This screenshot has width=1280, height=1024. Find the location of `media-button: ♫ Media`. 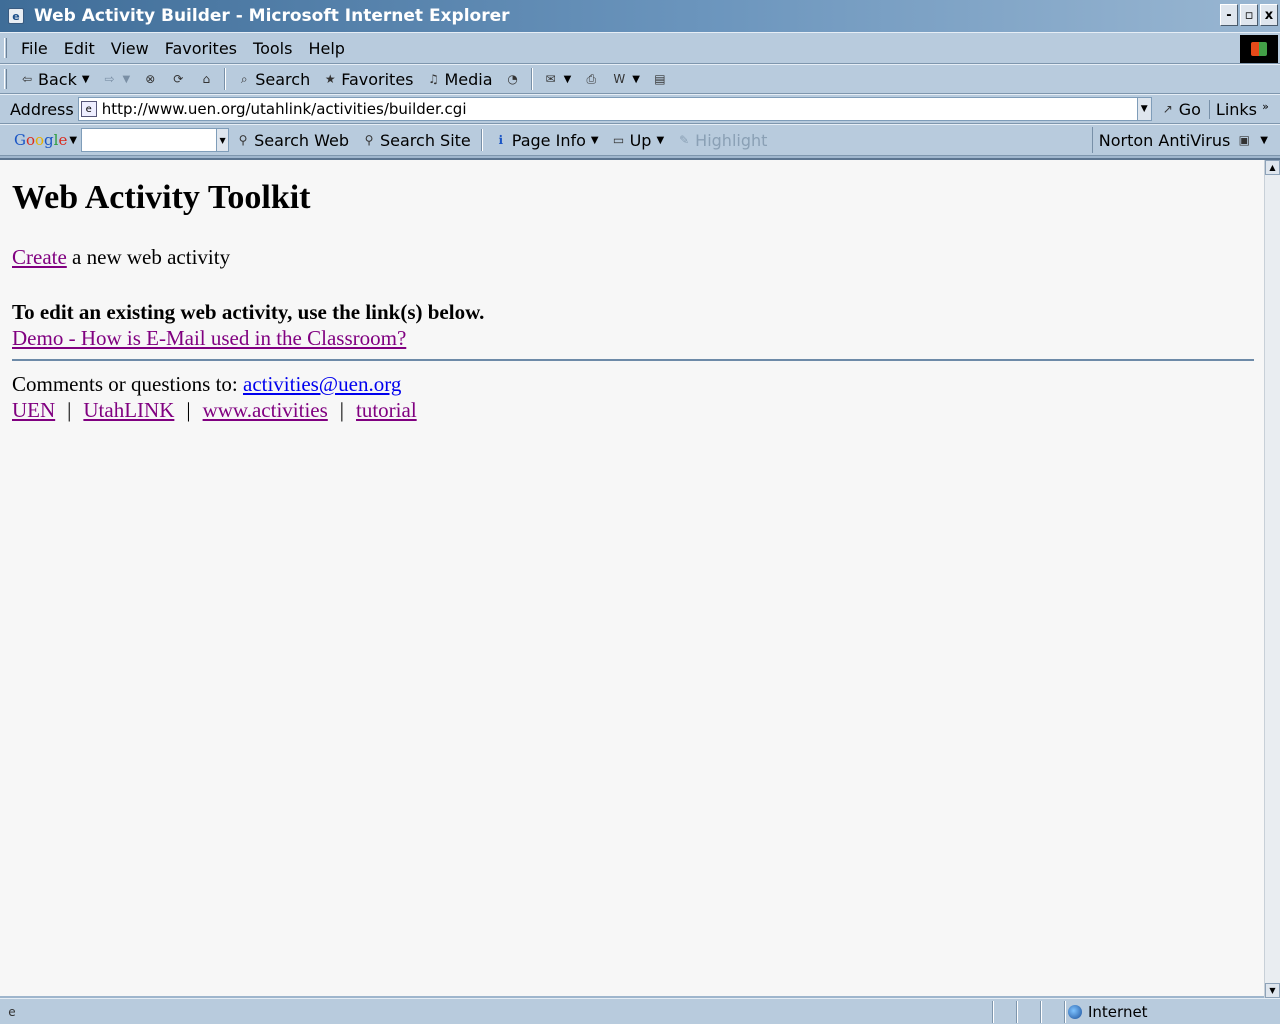

media-button: ♫ Media is located at coordinates (459, 79).